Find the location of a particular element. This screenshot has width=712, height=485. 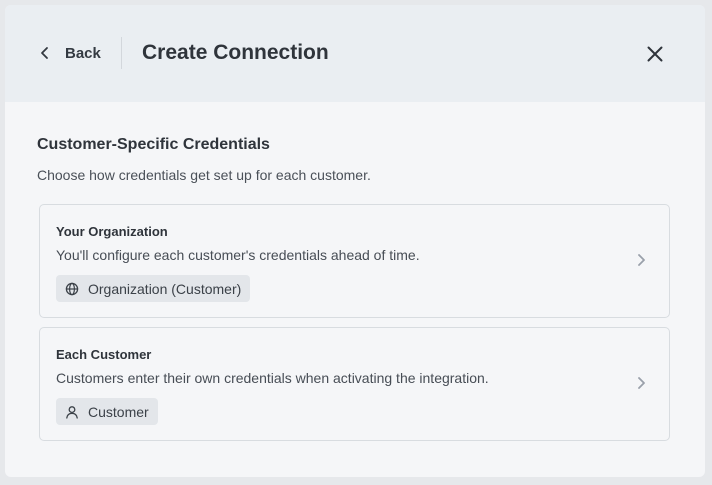

close-icon is located at coordinates (655, 54).